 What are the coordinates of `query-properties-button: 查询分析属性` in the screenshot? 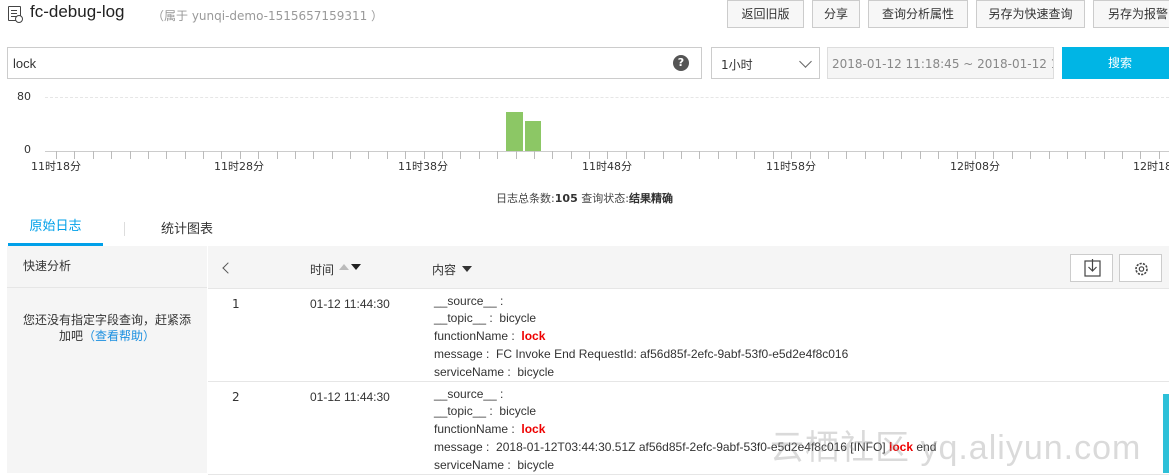 It's located at (918, 14).